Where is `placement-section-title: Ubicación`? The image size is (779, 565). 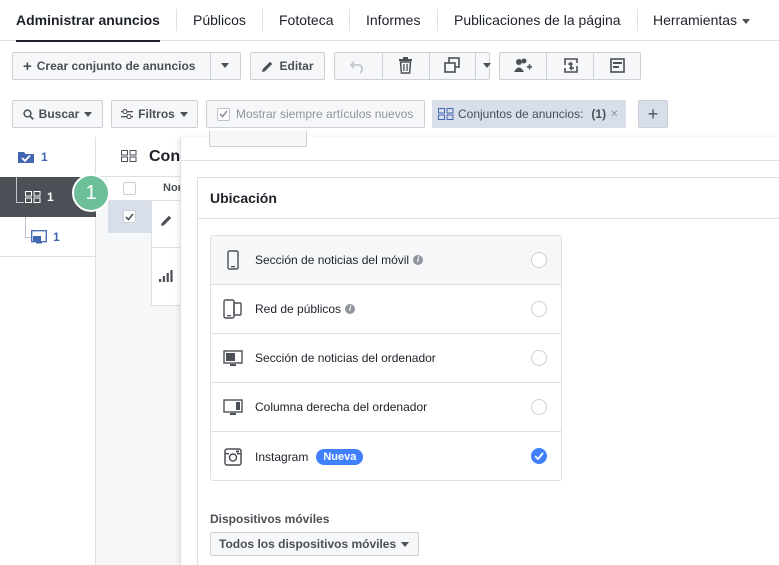 placement-section-title: Ubicación is located at coordinates (243, 198).